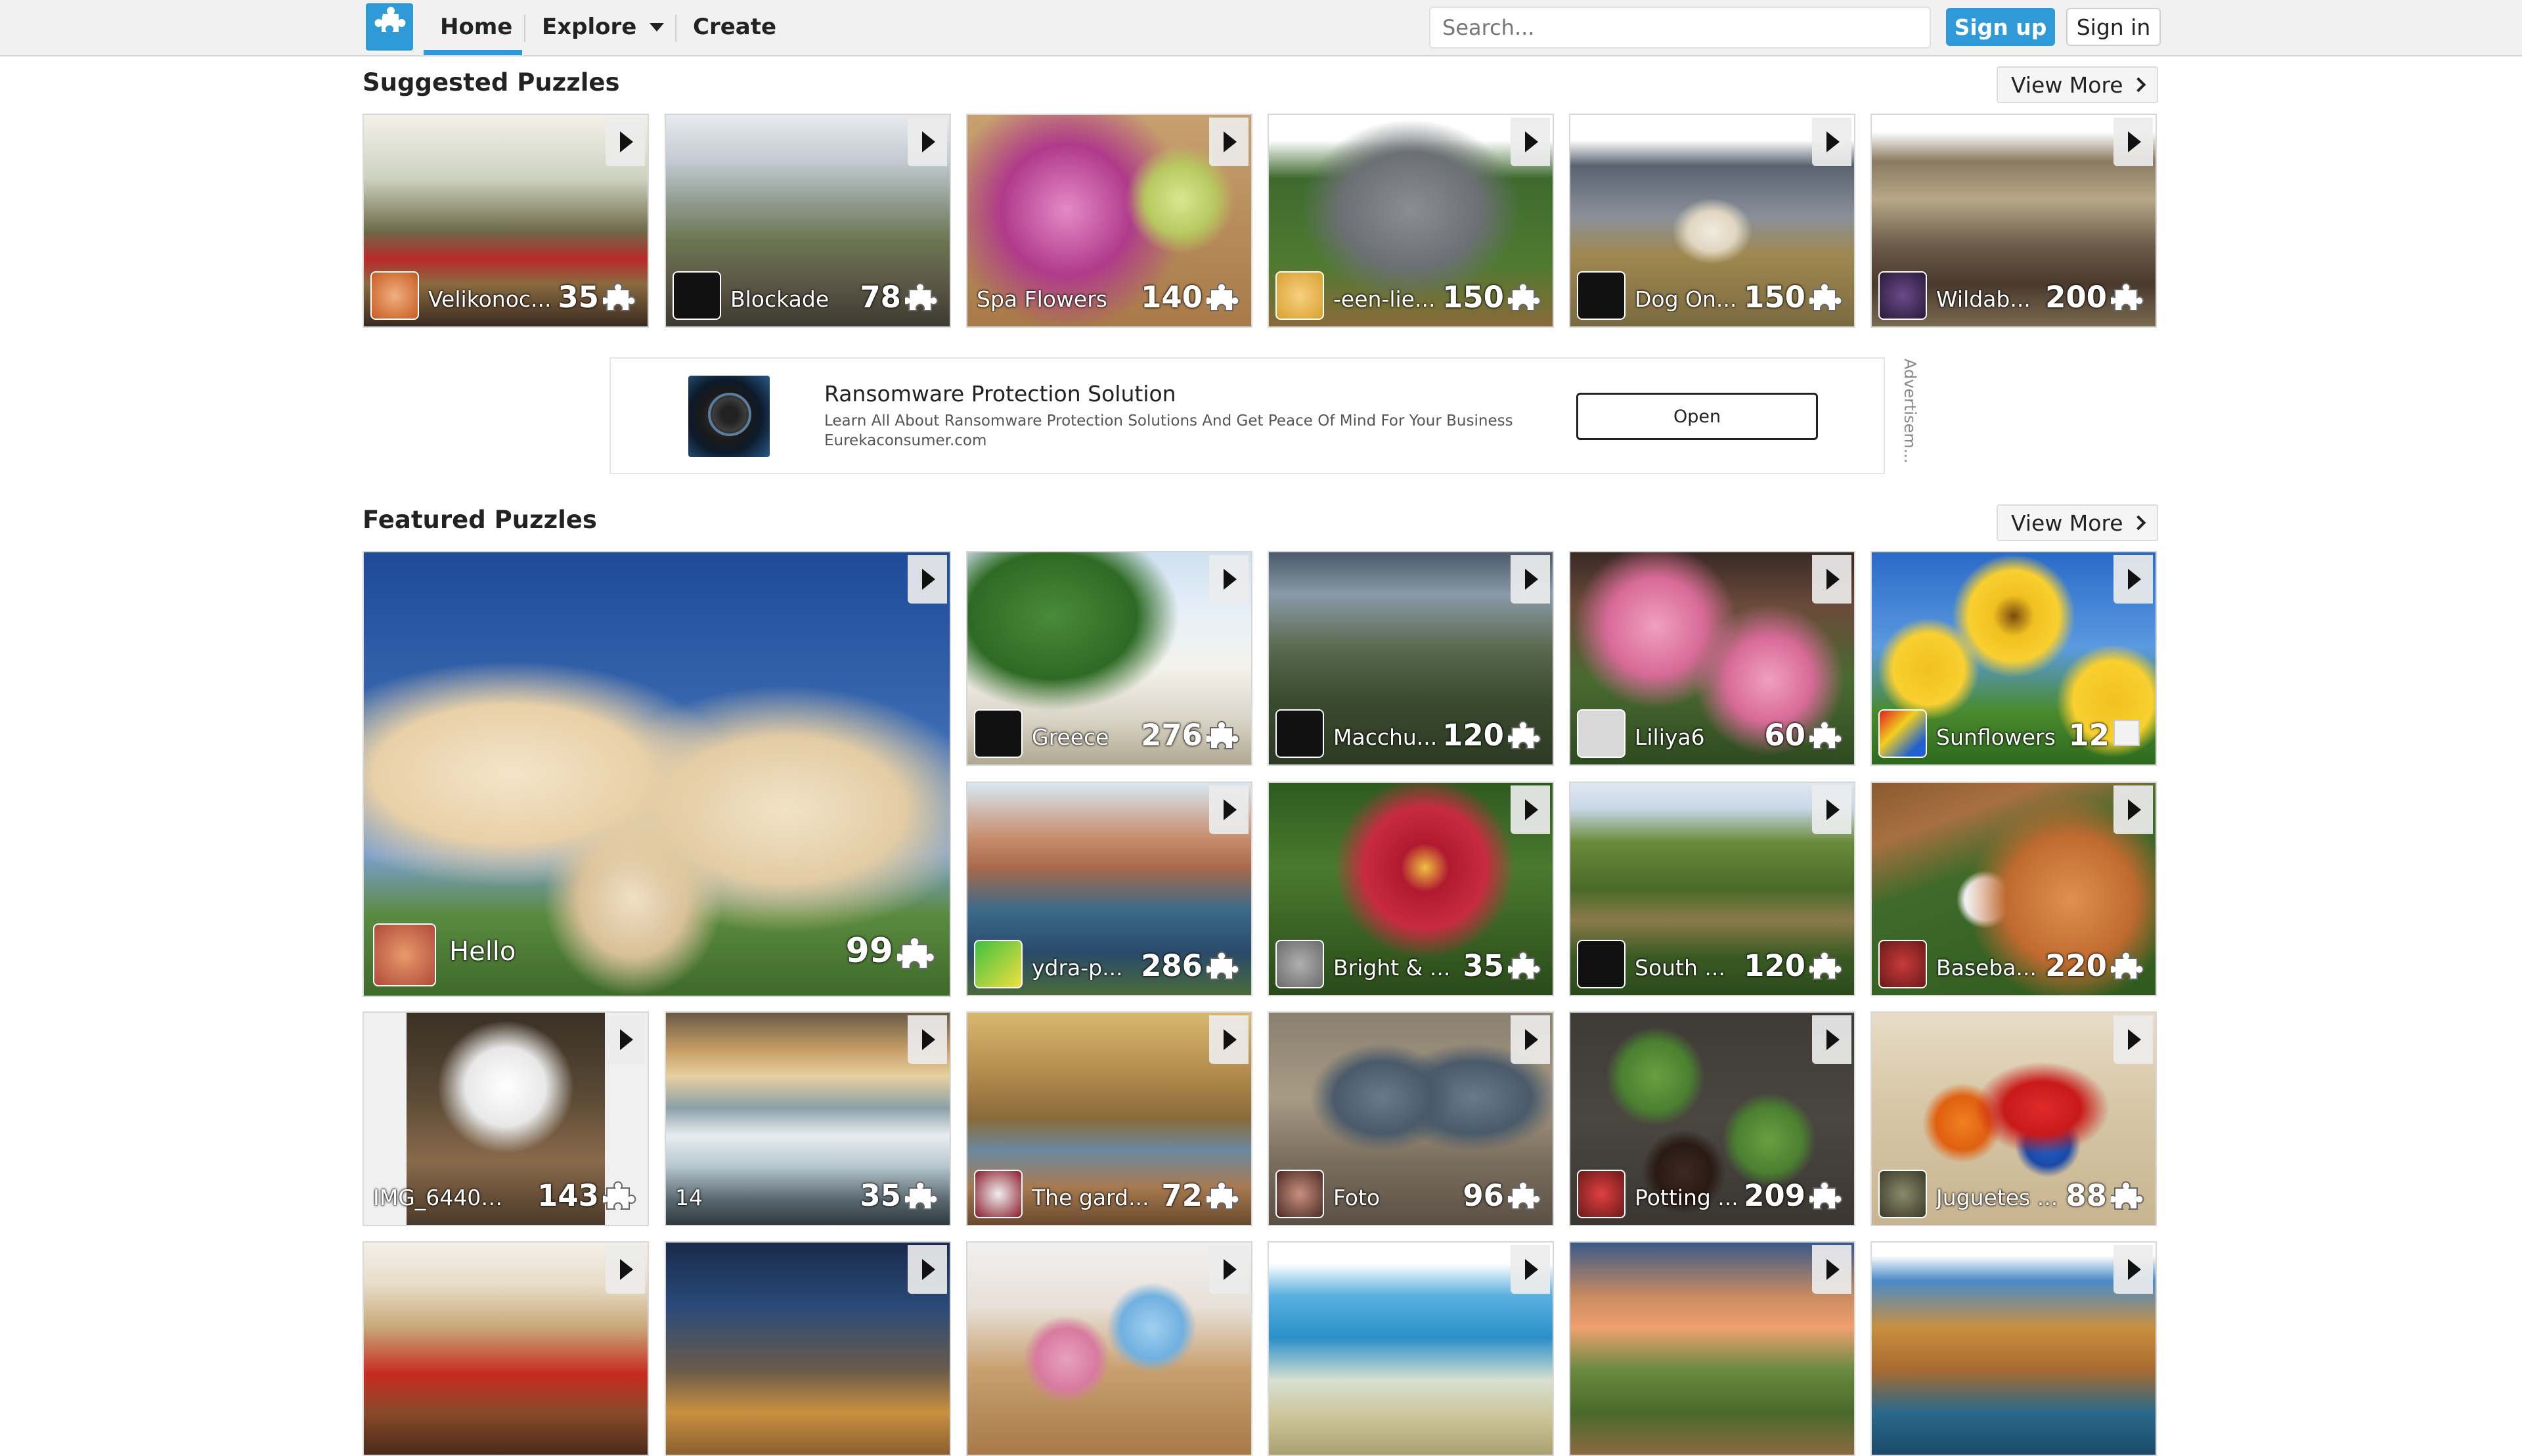 The width and height of the screenshot is (2522, 1456). What do you see at coordinates (1712, 889) in the screenshot?
I see `puzzle-tile: South ... 120` at bounding box center [1712, 889].